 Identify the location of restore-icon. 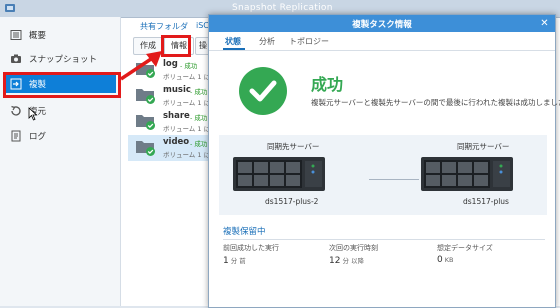
(16, 110).